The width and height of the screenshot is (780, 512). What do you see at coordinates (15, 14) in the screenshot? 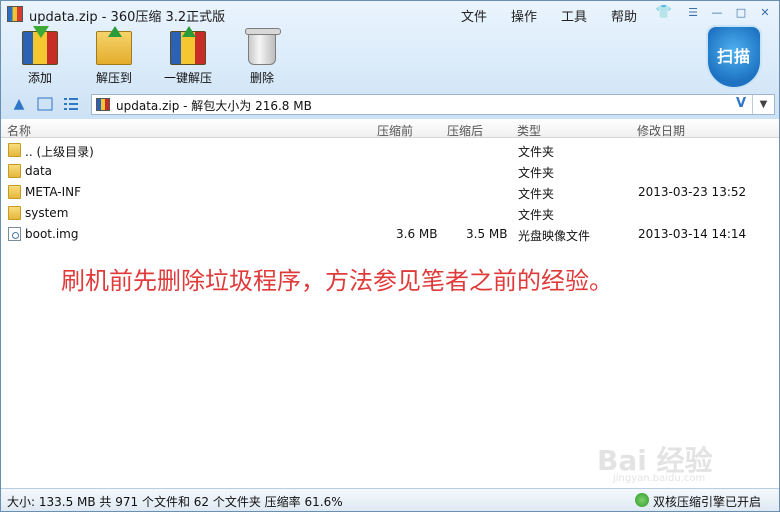
I see `app-logo-icon` at bounding box center [15, 14].